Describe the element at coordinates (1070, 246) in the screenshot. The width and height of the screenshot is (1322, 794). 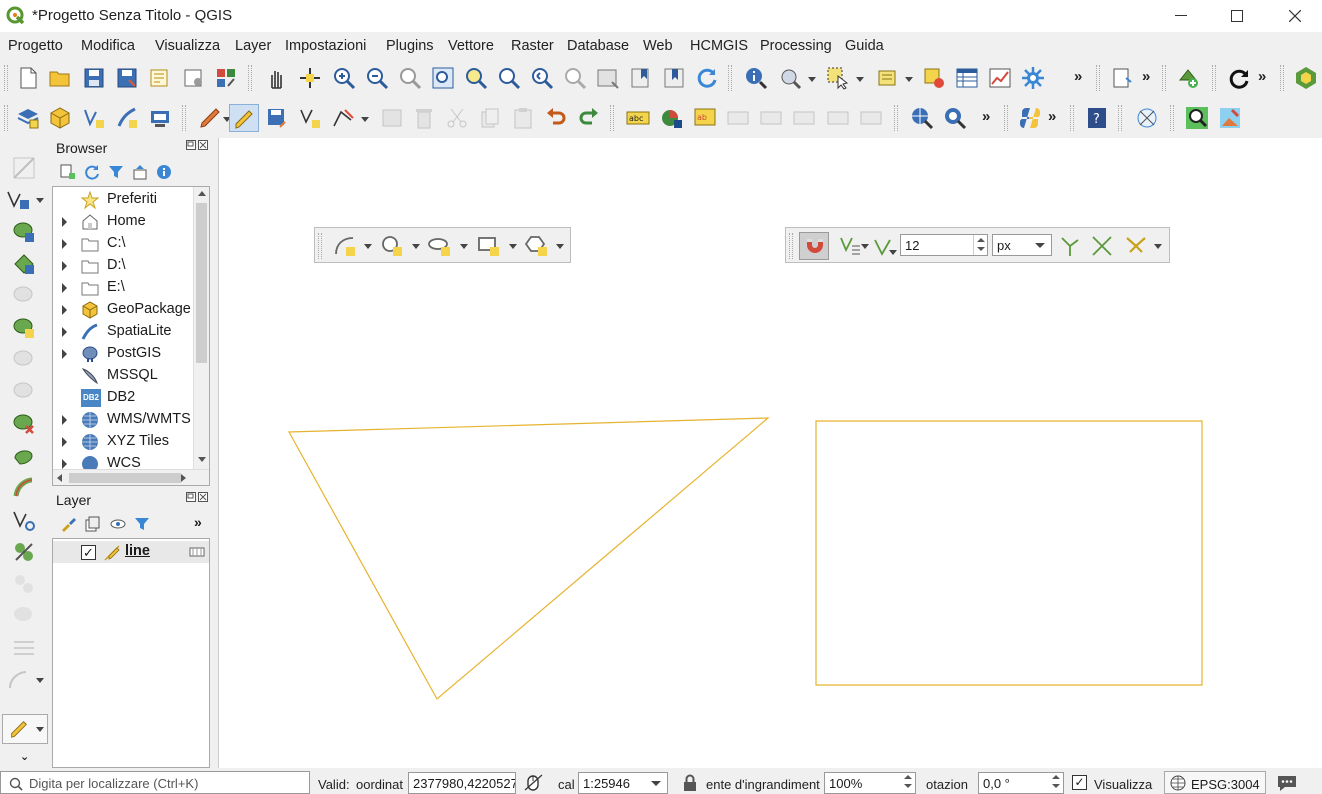
I see `topological-editing-icon` at that location.